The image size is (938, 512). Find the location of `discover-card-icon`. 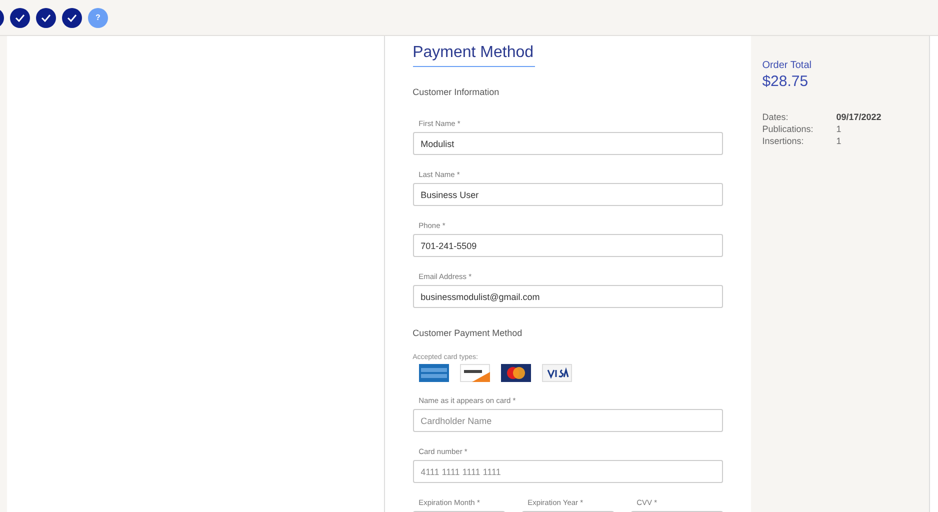

discover-card-icon is located at coordinates (475, 373).